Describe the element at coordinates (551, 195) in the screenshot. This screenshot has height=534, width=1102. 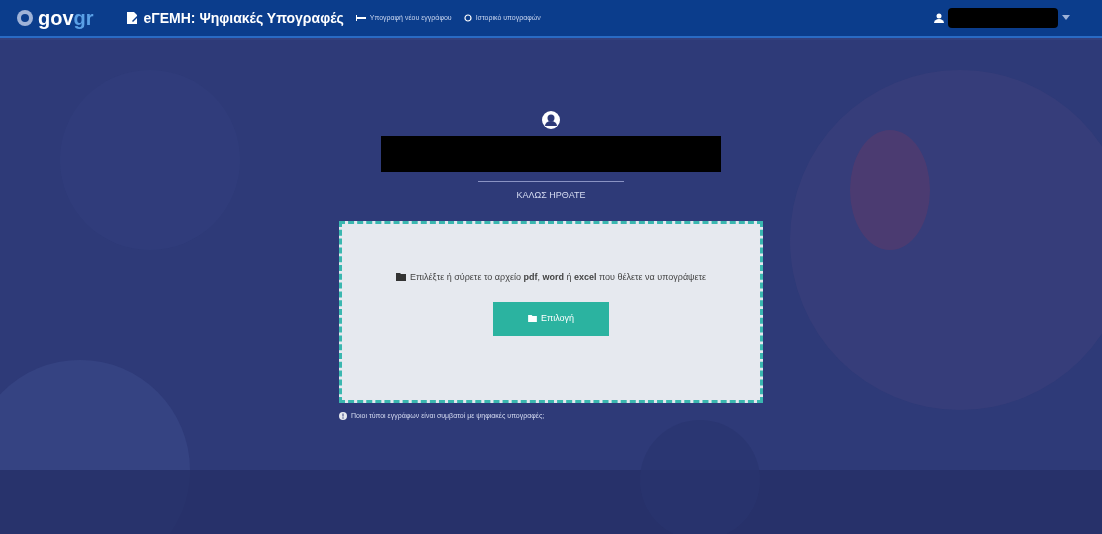
I see `welcome-text: ΚΑΛΩΣ ΗΡΘΑΤΕ` at that location.